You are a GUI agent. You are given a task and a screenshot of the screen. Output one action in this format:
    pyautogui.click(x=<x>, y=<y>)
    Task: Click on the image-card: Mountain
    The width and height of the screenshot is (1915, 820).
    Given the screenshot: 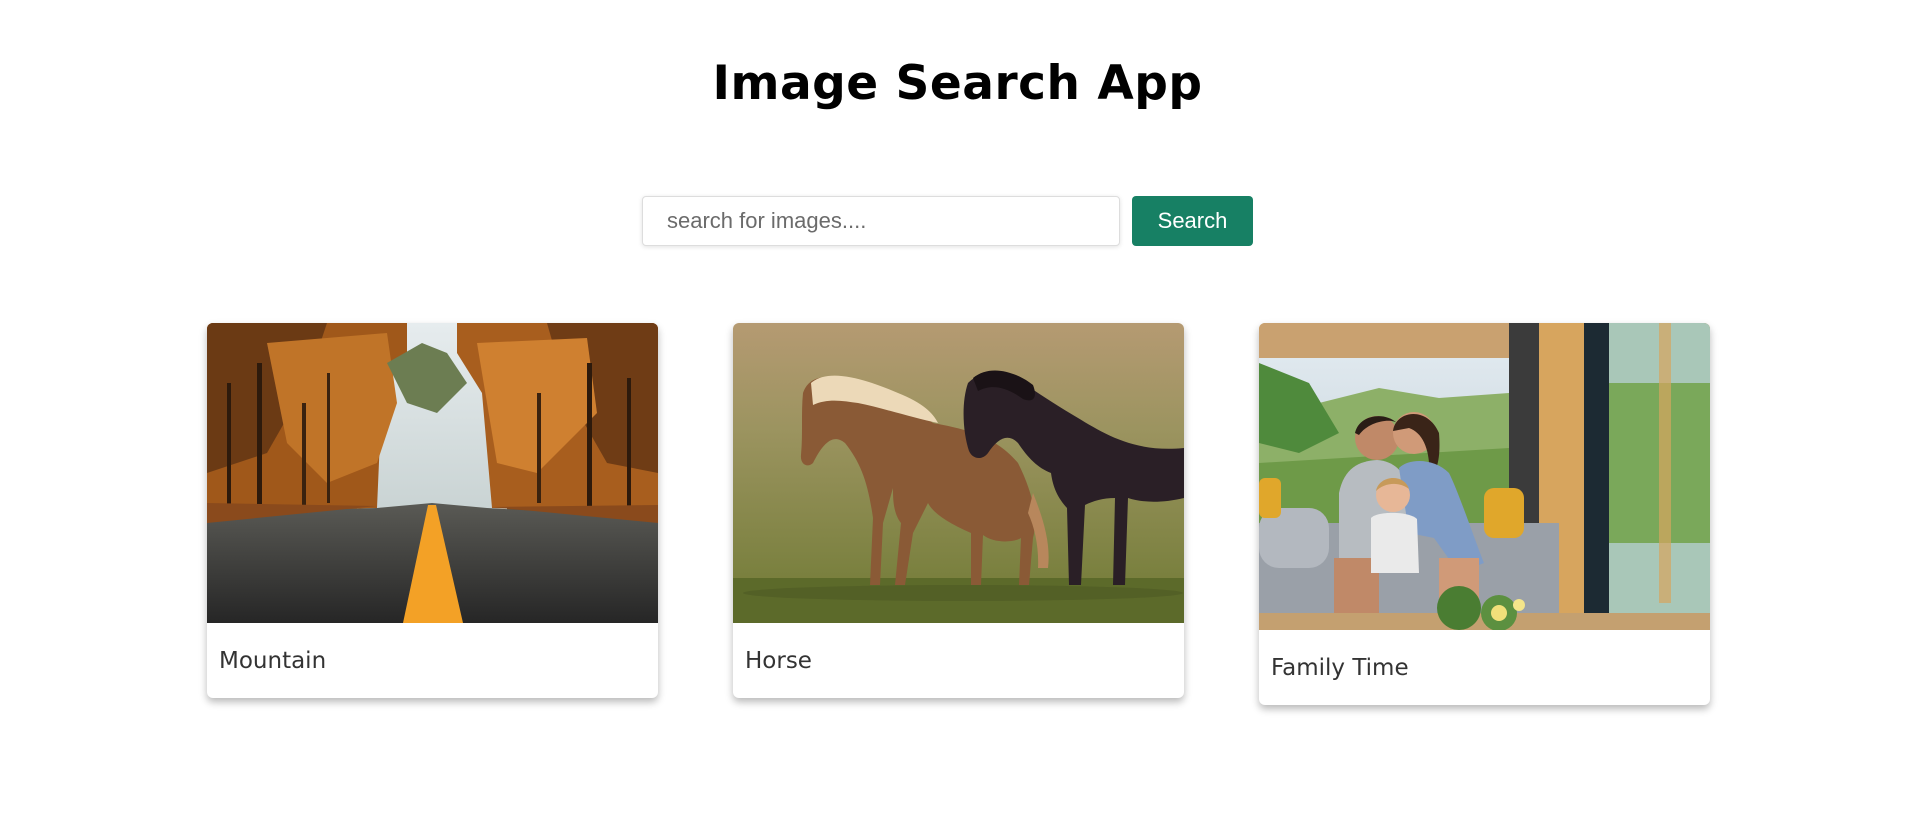 What is the action you would take?
    pyautogui.click(x=432, y=510)
    